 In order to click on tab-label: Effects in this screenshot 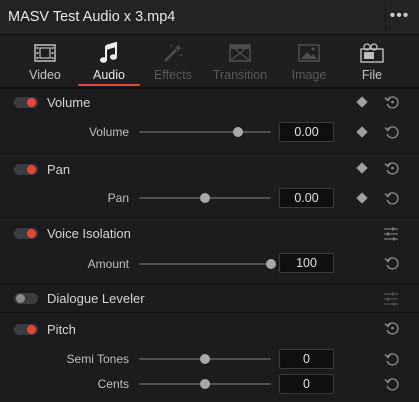, I will do `click(173, 75)`.